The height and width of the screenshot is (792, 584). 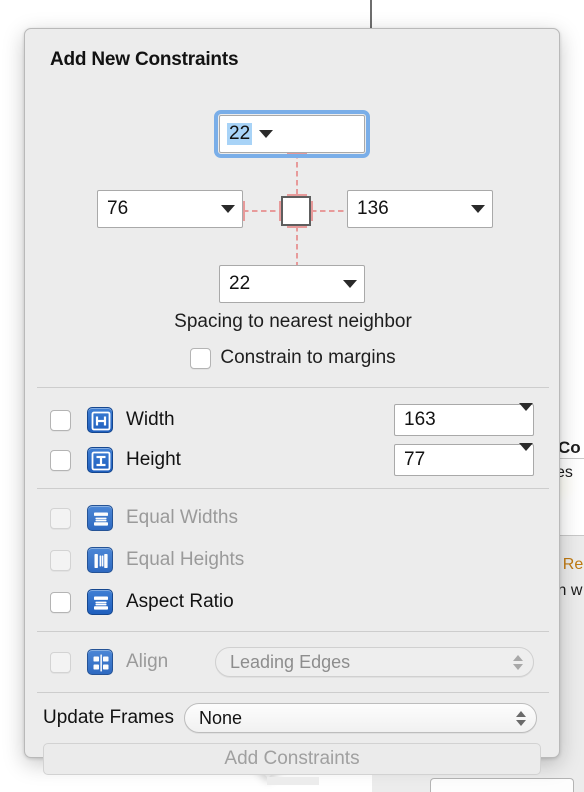 What do you see at coordinates (293, 420) in the screenshot?
I see `width-constraint-row: Width 163` at bounding box center [293, 420].